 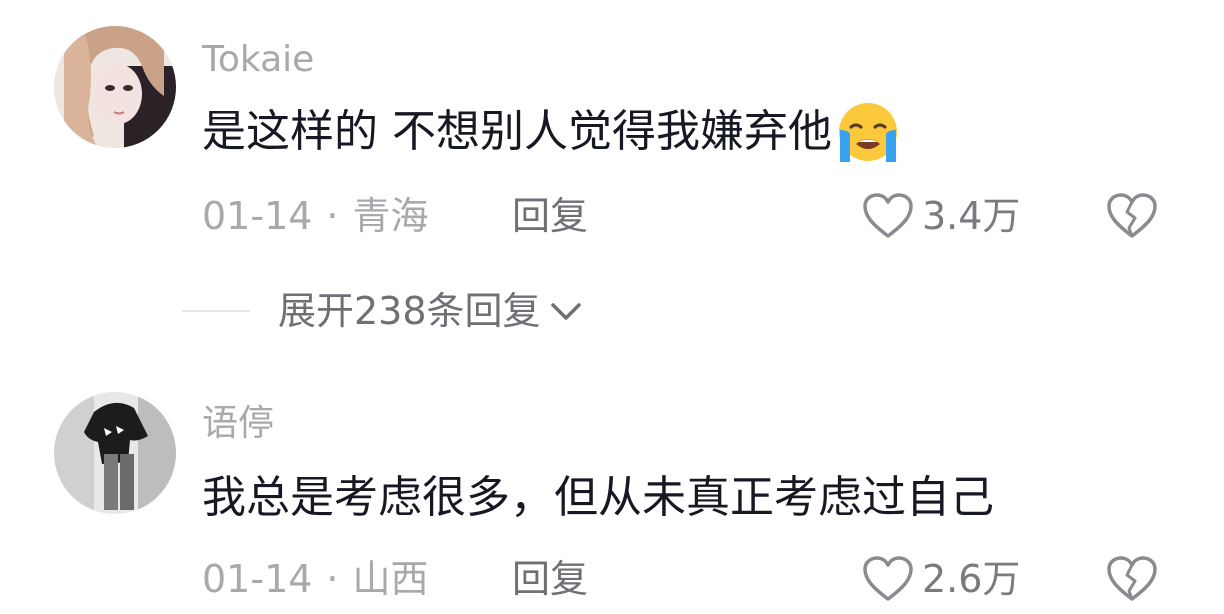 I want to click on expand-replies-button: 展开238条回复, so click(x=382, y=311).